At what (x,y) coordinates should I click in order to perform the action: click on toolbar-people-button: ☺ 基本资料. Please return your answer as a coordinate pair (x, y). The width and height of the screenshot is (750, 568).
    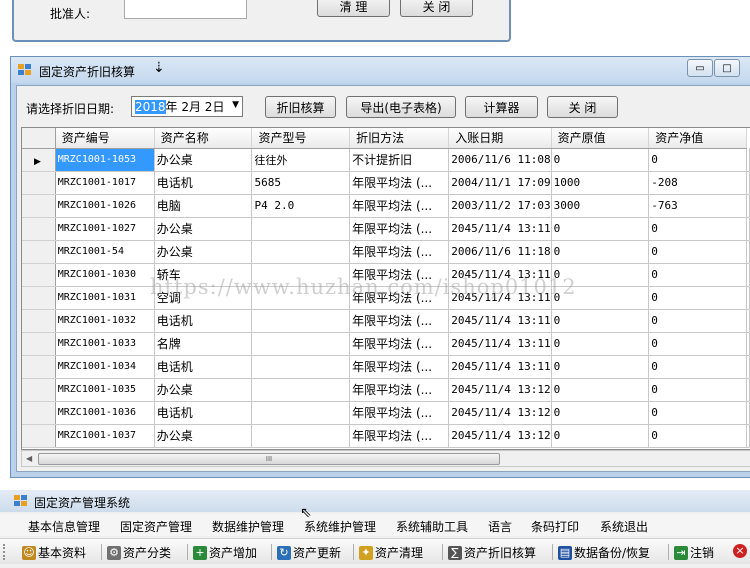
    Looking at the image, I should click on (54, 552).